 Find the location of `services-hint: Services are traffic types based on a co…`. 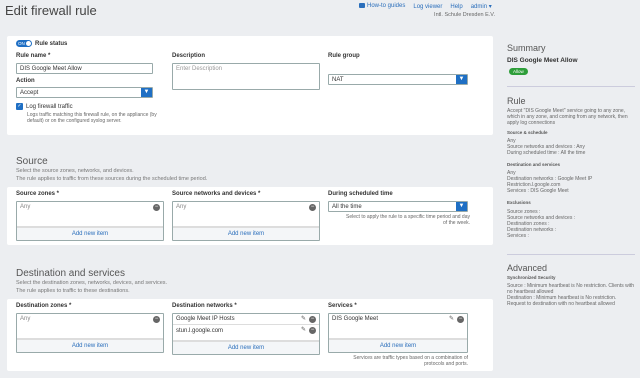

services-hint: Services are traffic types based on a co… is located at coordinates (410, 361).